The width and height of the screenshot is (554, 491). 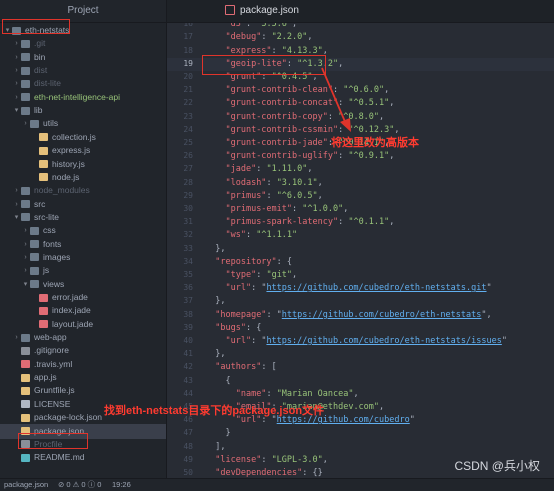 What do you see at coordinates (266, 460) in the screenshot?
I see `code-line: "license": "LGPL-3.0",` at bounding box center [266, 460].